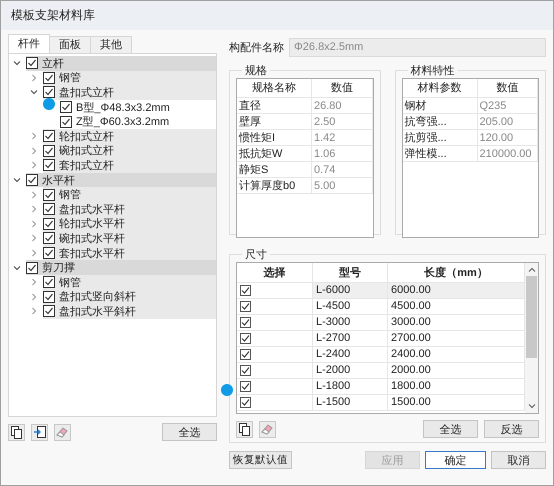 Image resolution: width=554 pixels, height=486 pixels. I want to click on table-cell: 6000.00, so click(456, 290).